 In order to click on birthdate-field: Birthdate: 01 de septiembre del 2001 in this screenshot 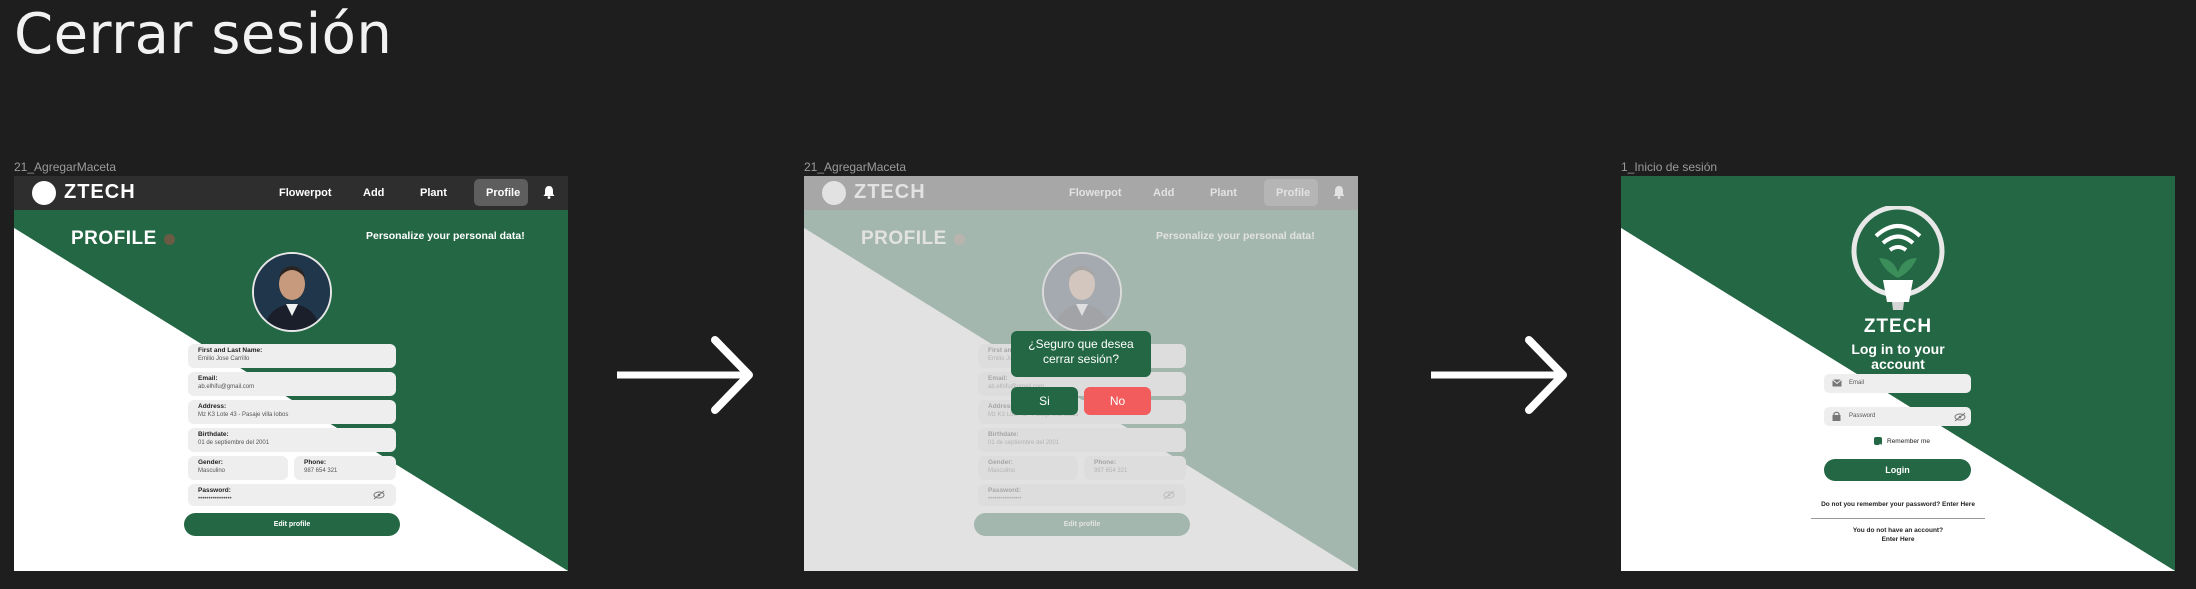, I will do `click(292, 440)`.